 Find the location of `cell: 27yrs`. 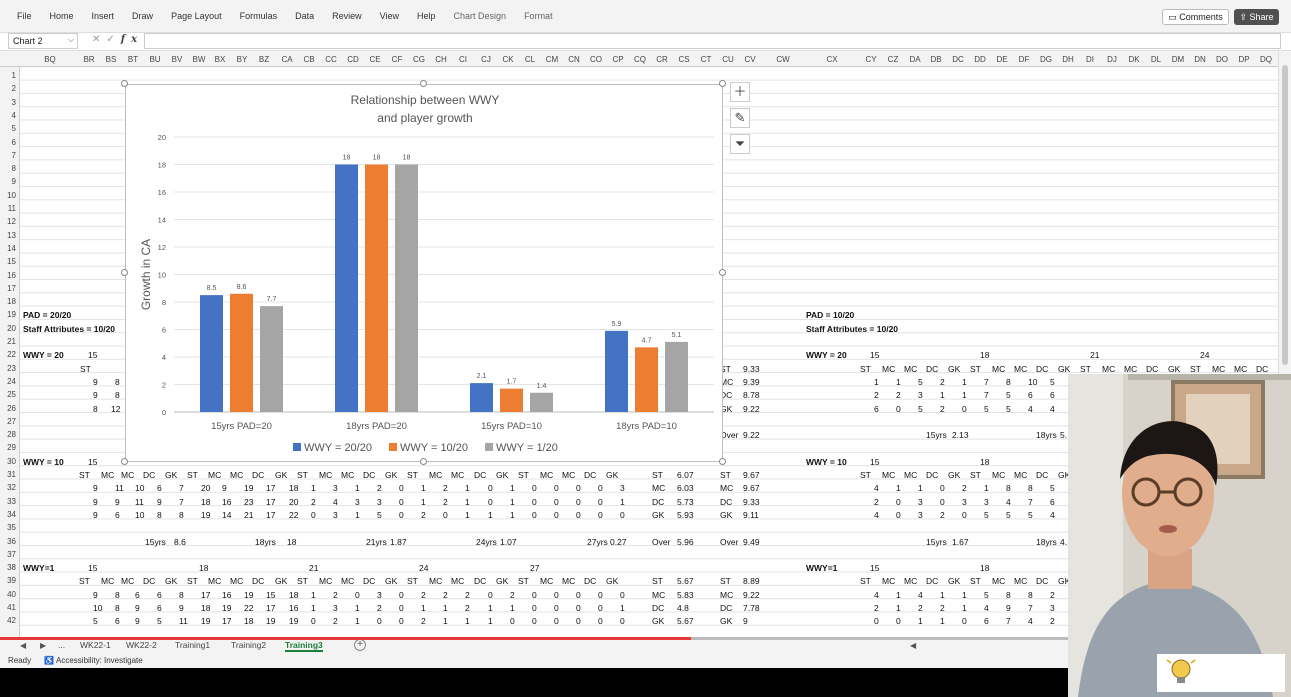

cell: 27yrs is located at coordinates (597, 542).